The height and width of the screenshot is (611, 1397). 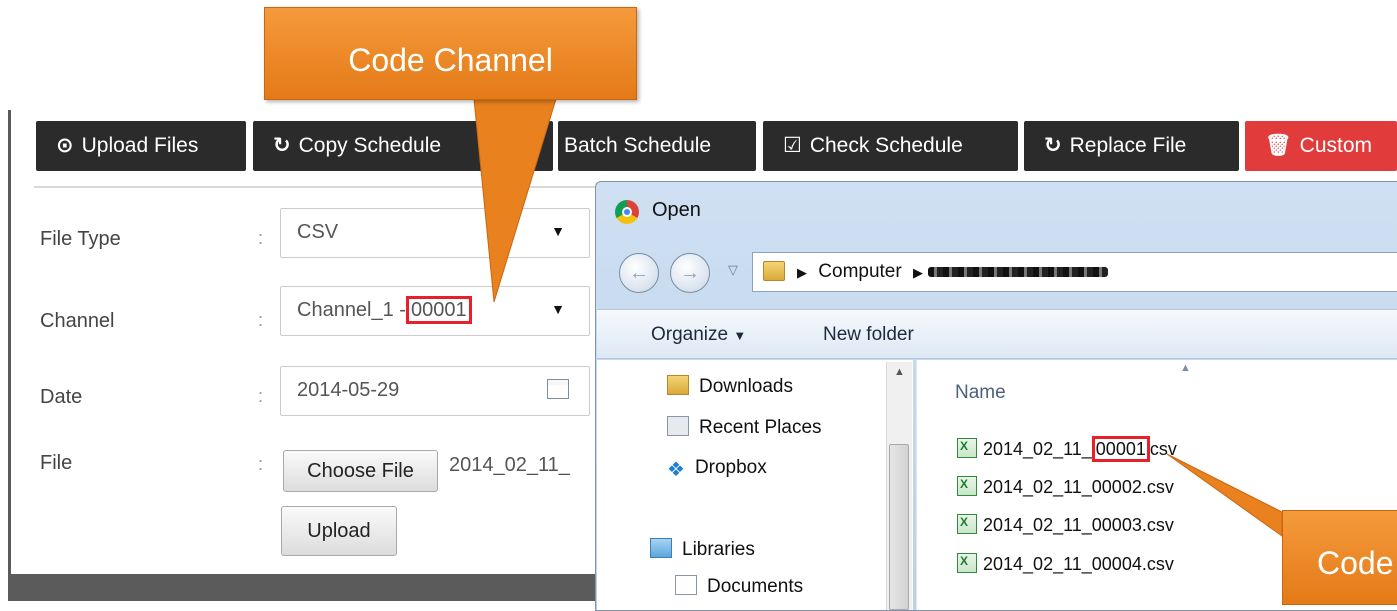 I want to click on code-channel-callout: Code Channel, so click(x=450, y=53).